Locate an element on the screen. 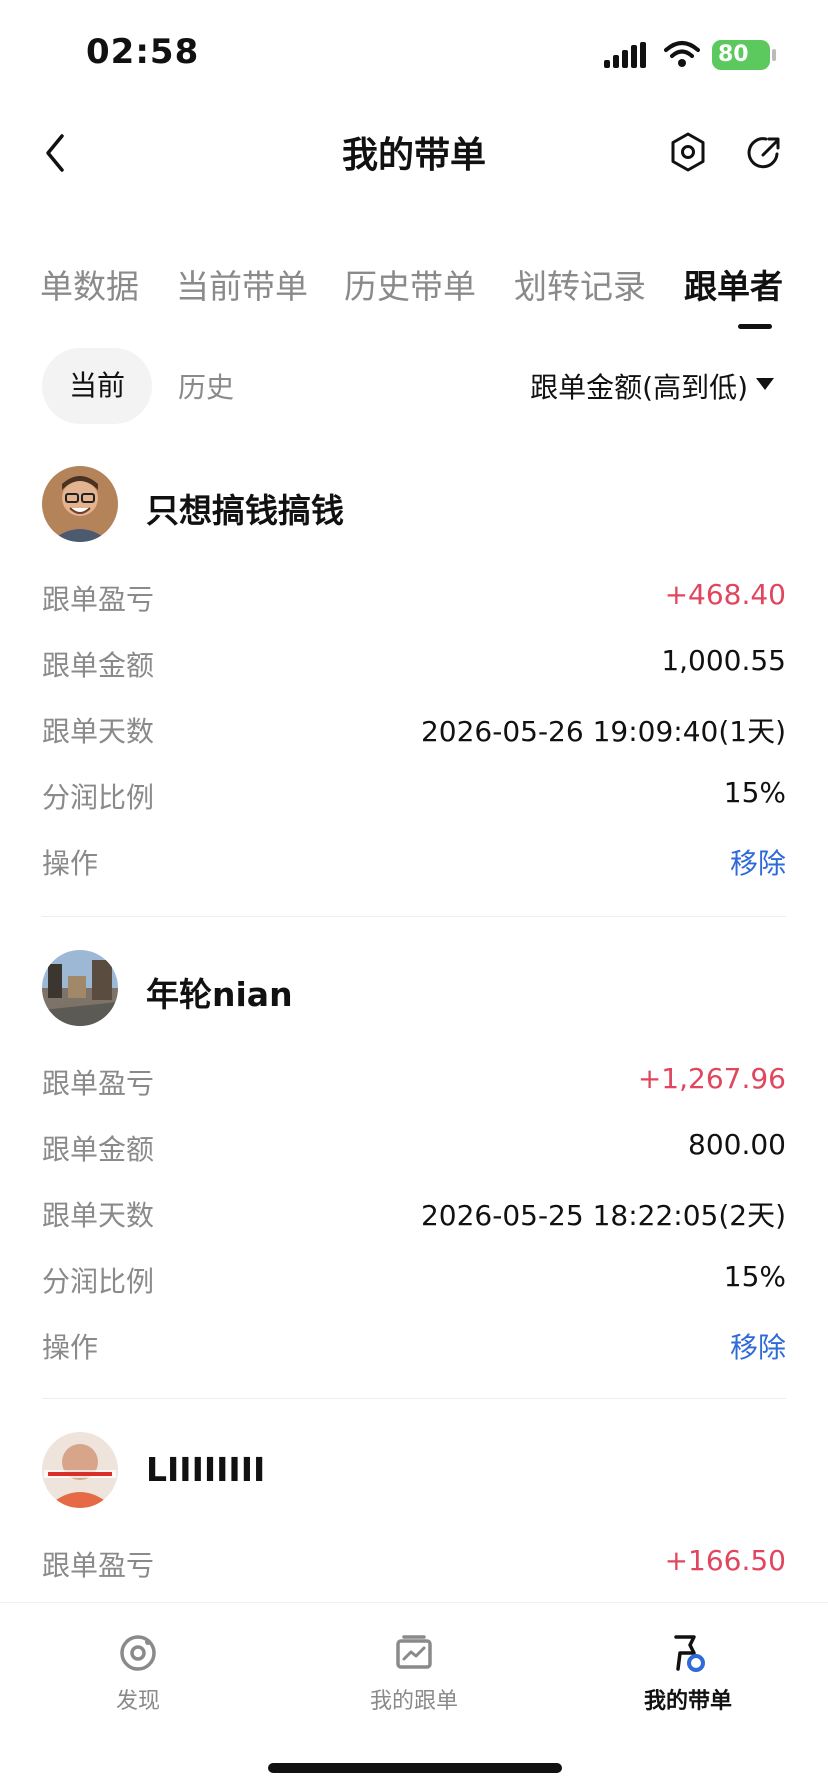 The width and height of the screenshot is (828, 1792). status-bar: 02:58 80 is located at coordinates (414, 55).